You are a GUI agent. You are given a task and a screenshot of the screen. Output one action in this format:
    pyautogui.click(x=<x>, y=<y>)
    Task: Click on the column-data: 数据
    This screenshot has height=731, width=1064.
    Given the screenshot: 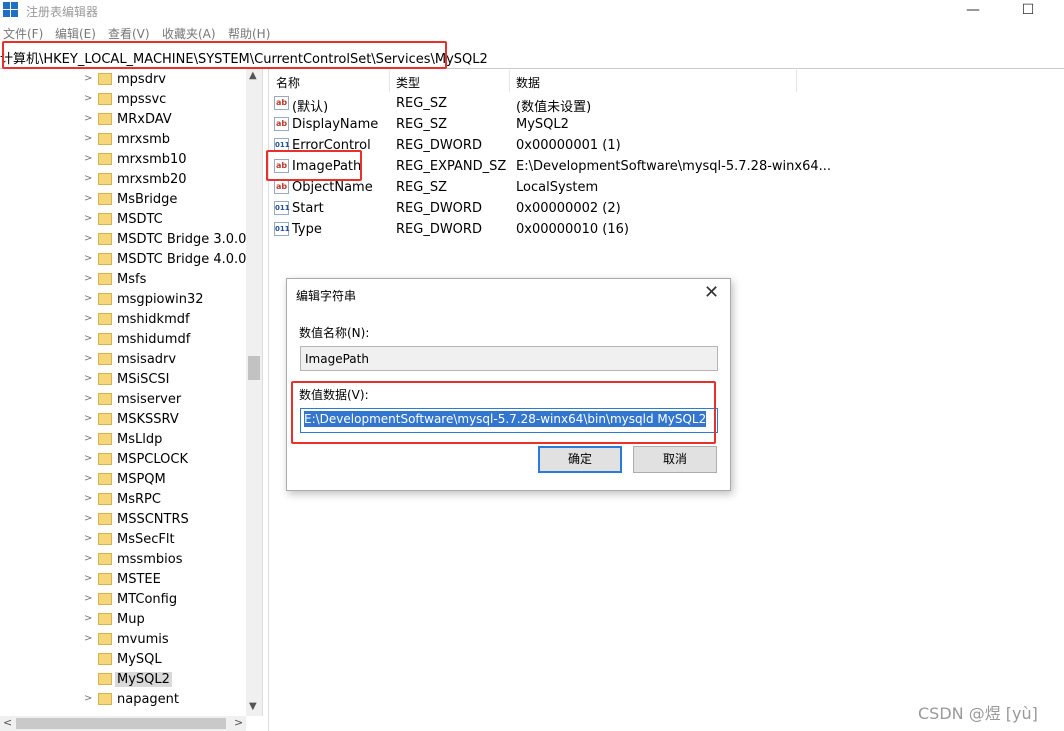 What is the action you would take?
    pyautogui.click(x=528, y=82)
    